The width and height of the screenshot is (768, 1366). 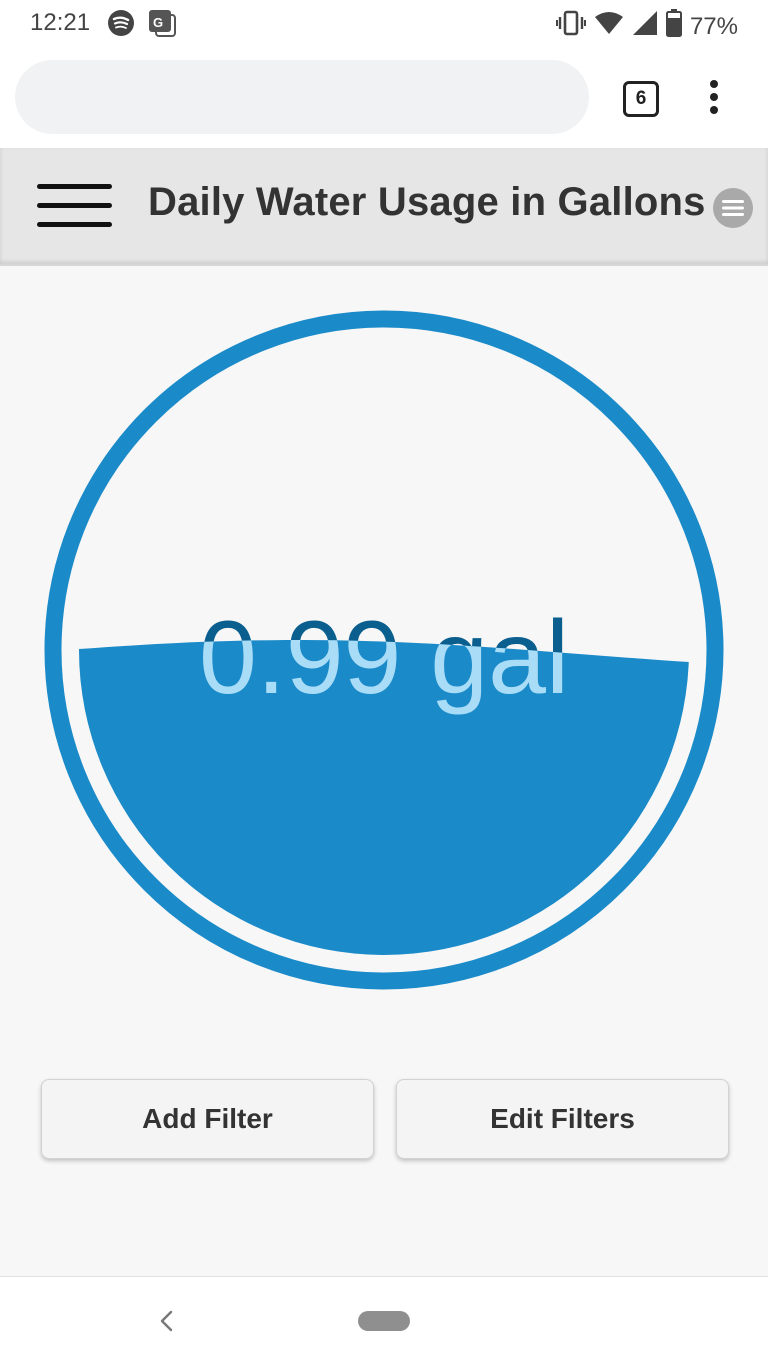 What do you see at coordinates (158, 22) in the screenshot?
I see `svg-text: G` at bounding box center [158, 22].